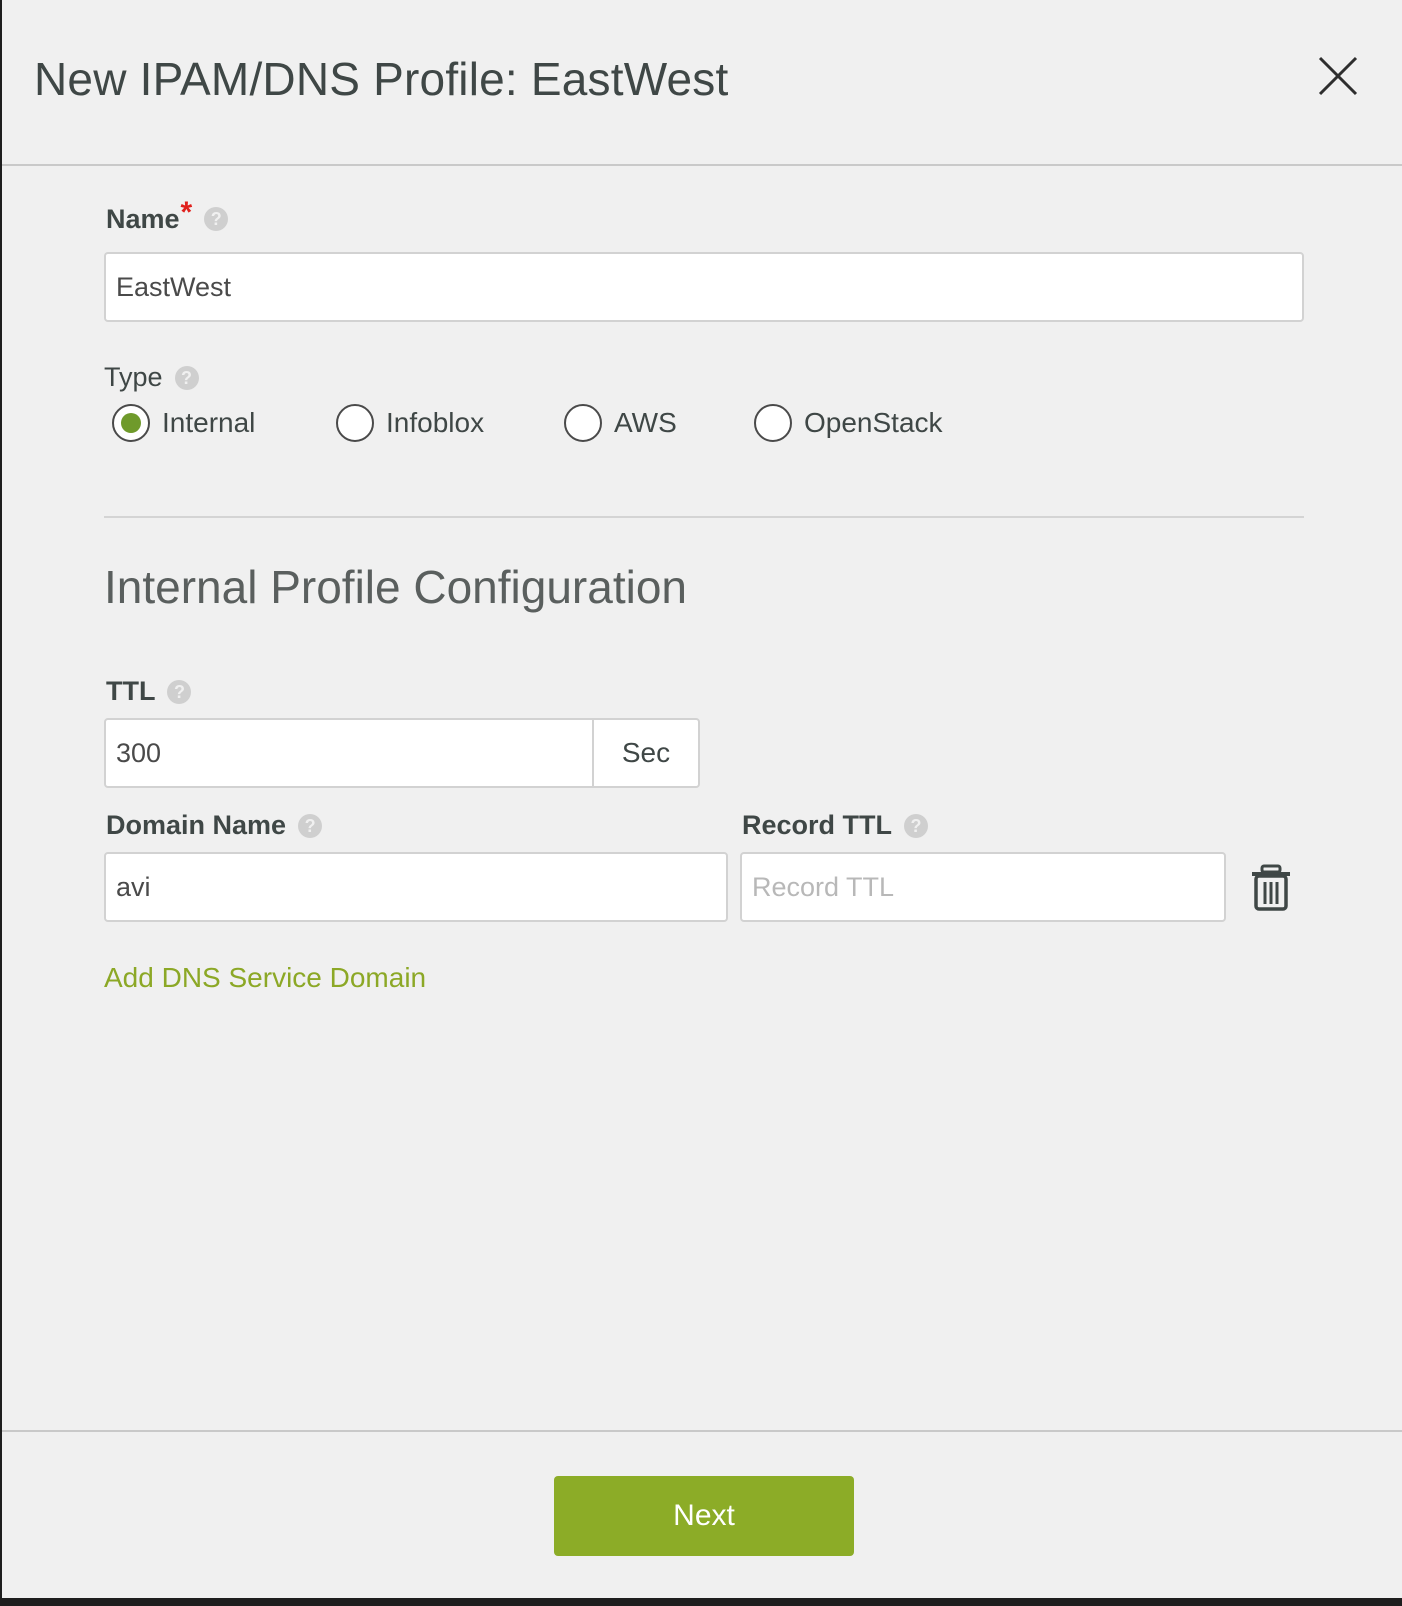 The image size is (1402, 1606). I want to click on radio-aws: AWS, so click(620, 423).